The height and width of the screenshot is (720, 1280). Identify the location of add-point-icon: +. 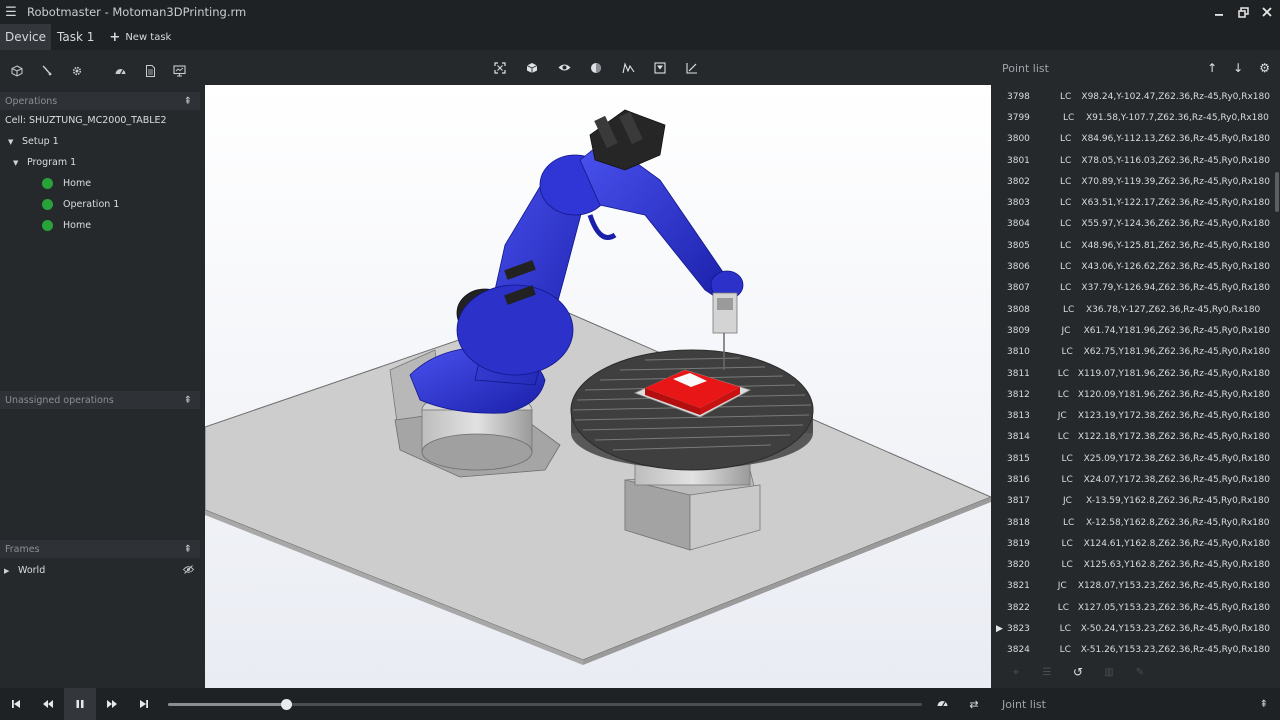
(1016, 672).